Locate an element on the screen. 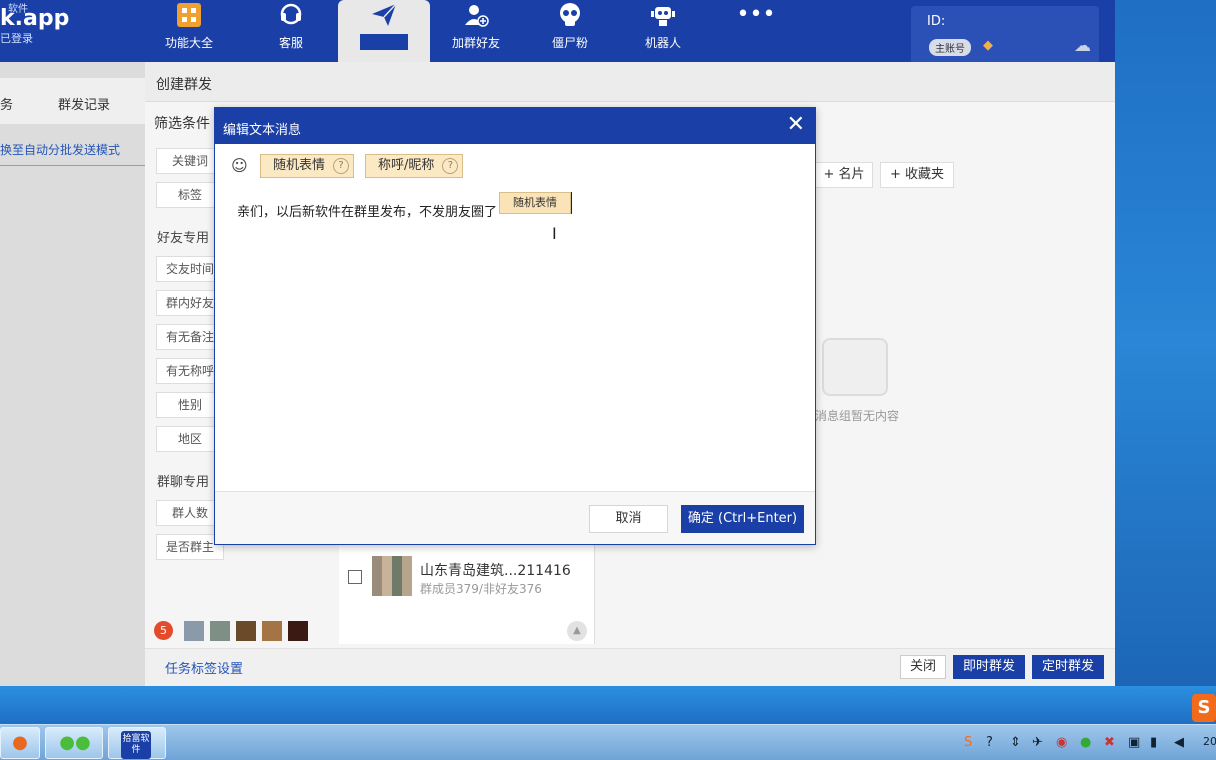 The height and width of the screenshot is (760, 1216). wechat-icon: ●● is located at coordinates (75, 742).